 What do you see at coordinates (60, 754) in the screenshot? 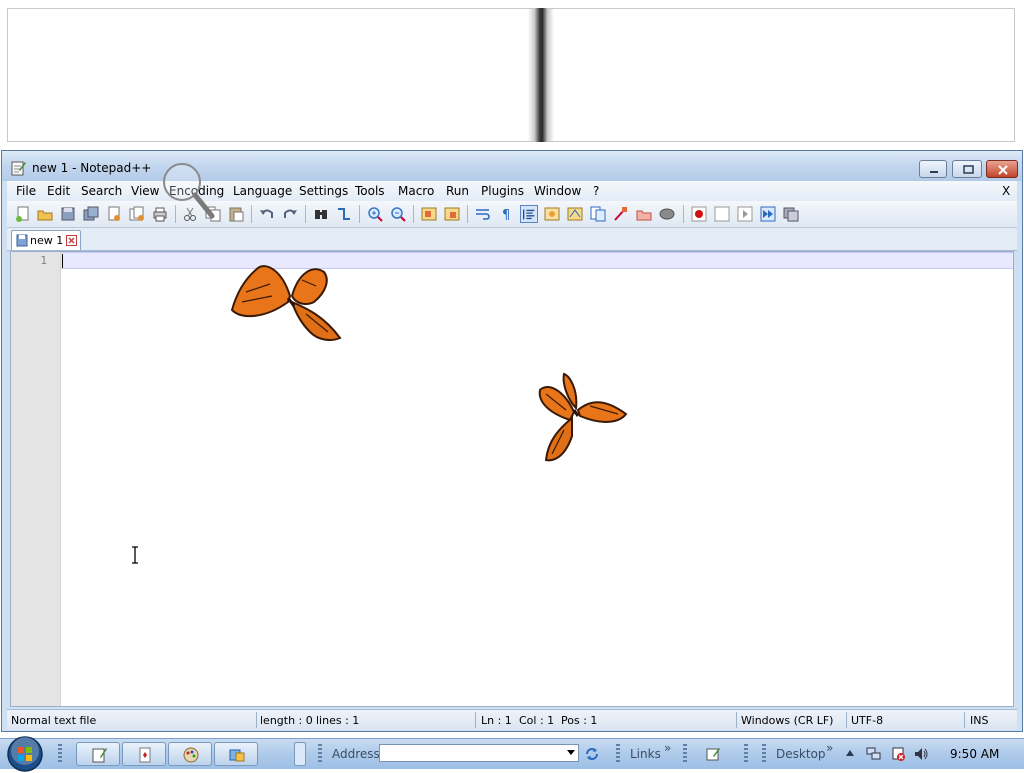
I see `taskbar-grip` at bounding box center [60, 754].